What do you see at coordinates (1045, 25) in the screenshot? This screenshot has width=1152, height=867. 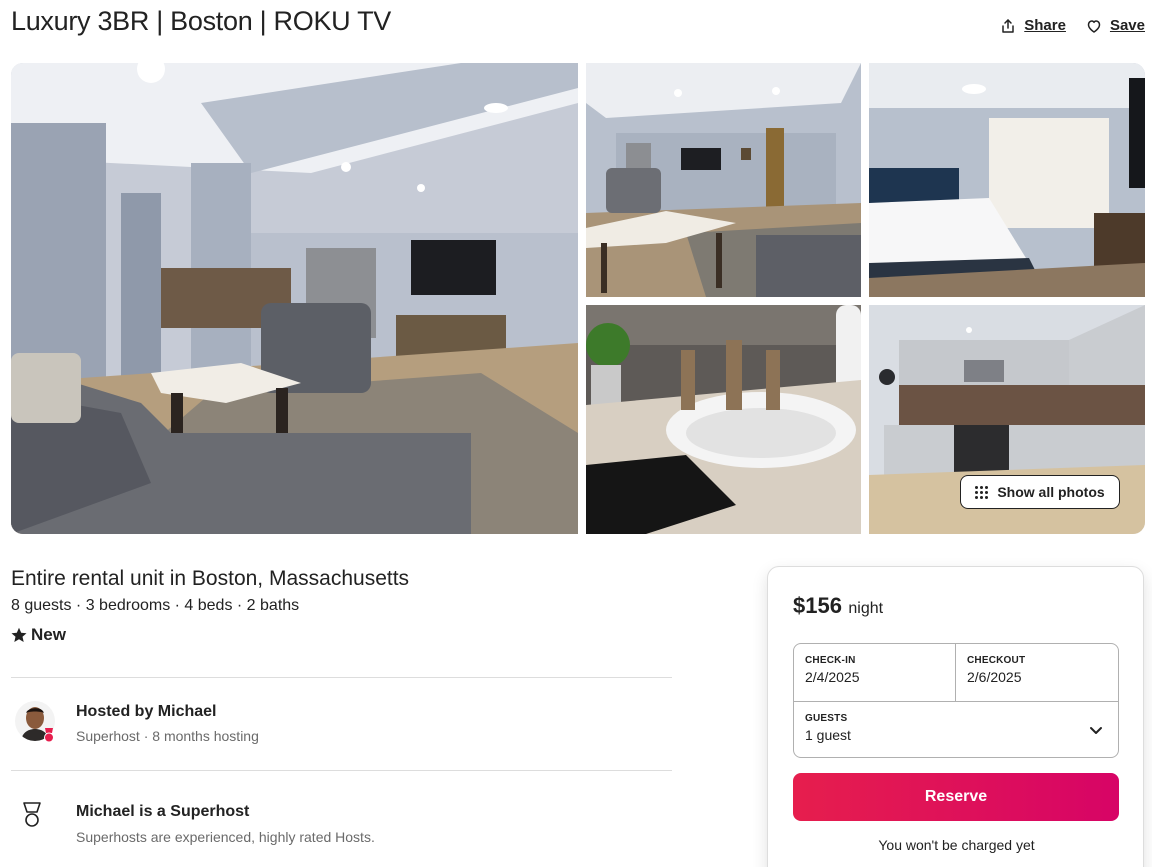 I see `share-label: Share` at bounding box center [1045, 25].